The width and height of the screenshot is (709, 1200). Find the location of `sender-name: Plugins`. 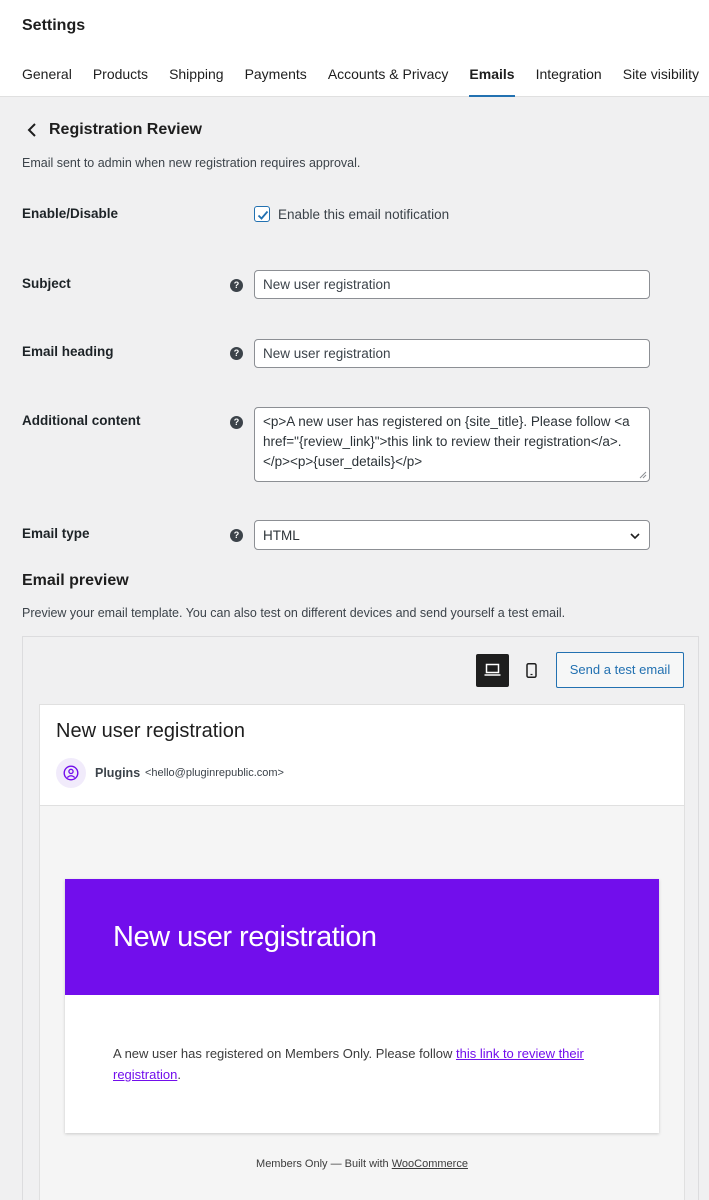

sender-name: Plugins is located at coordinates (118, 773).